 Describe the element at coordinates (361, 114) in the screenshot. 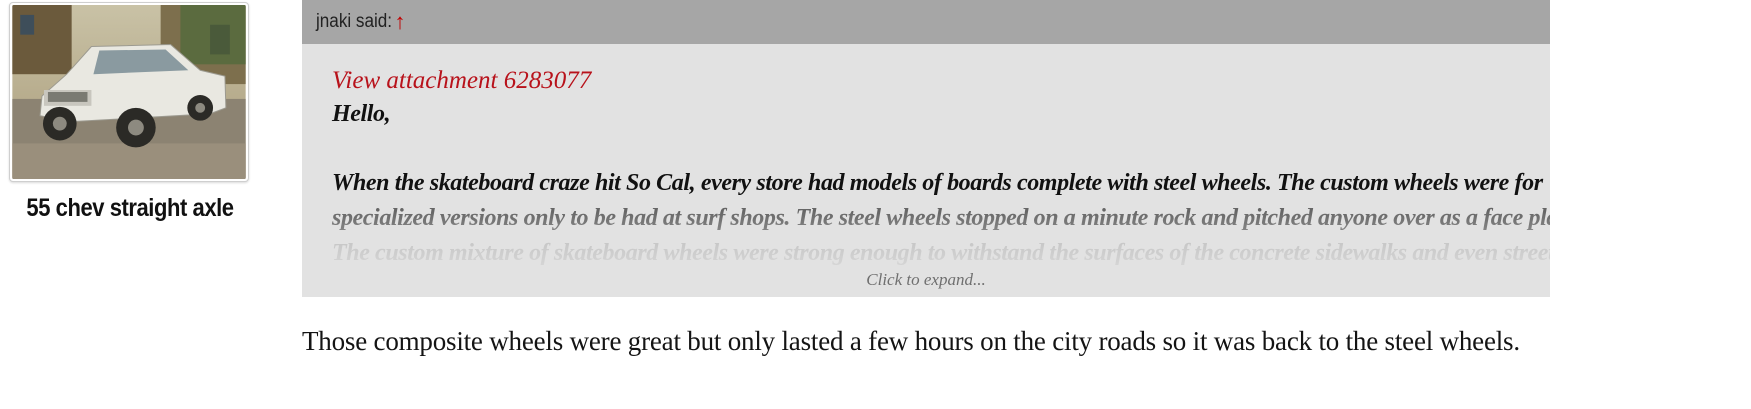

I see `quote-greeting: Hello,` at that location.